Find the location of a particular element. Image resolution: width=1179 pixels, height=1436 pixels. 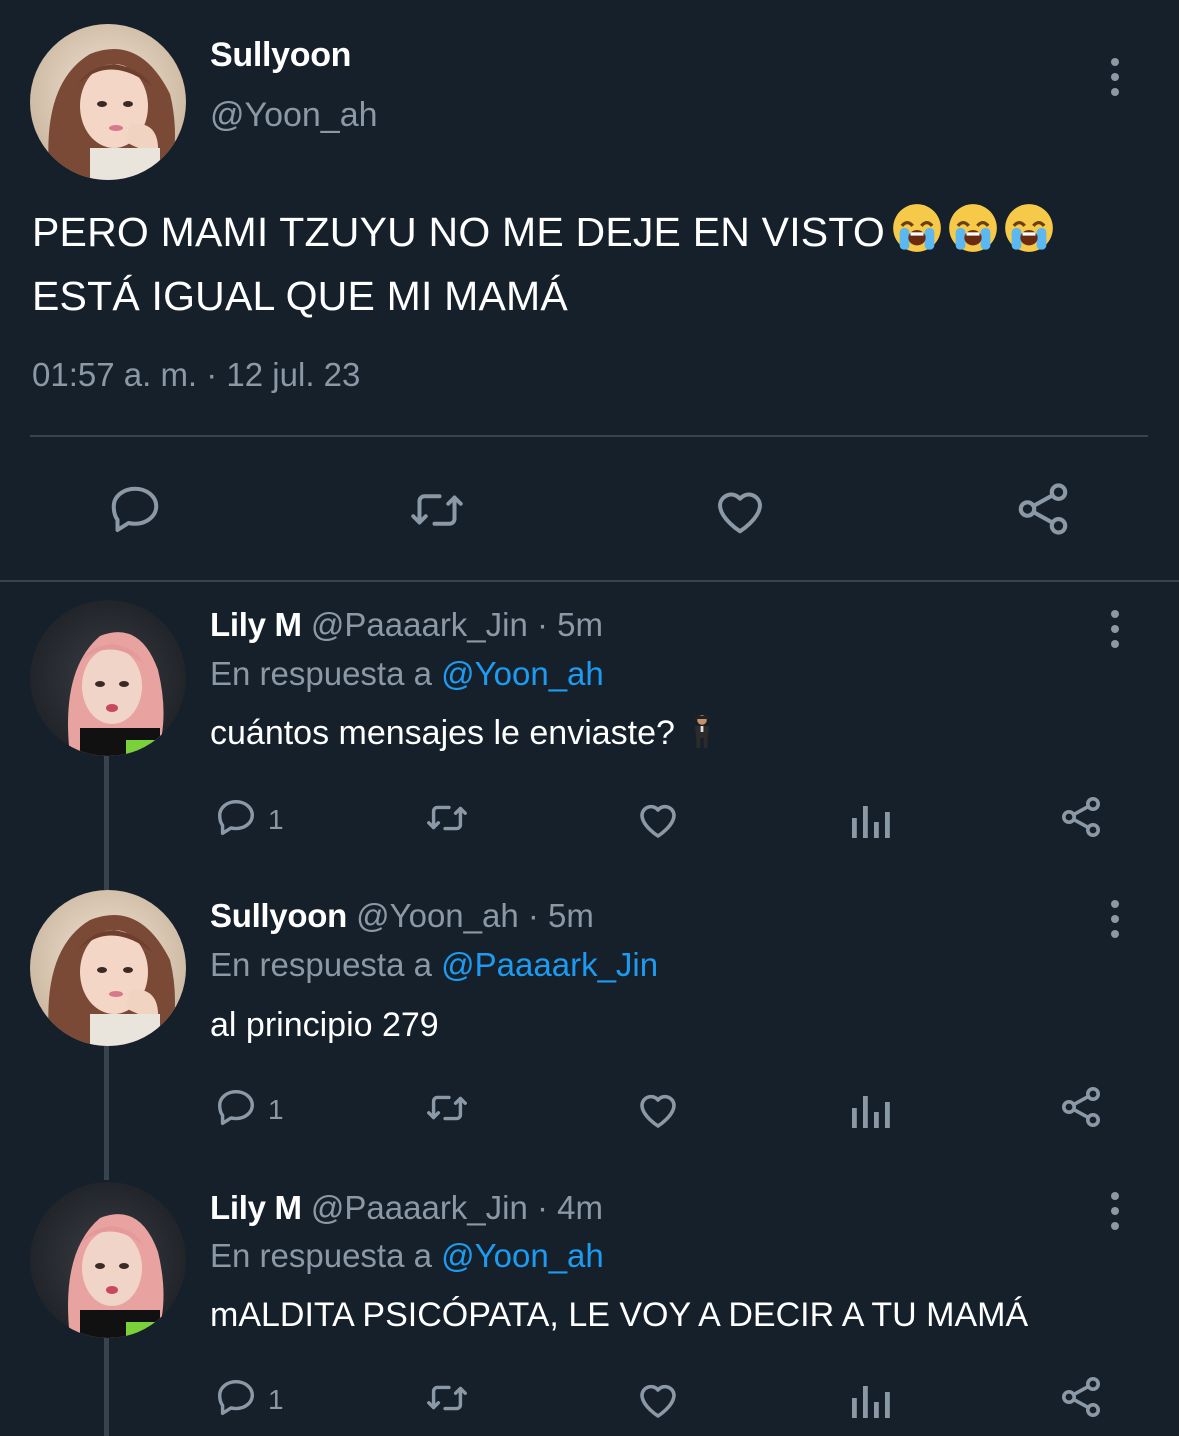

crying-emojis is located at coordinates (975, 235).